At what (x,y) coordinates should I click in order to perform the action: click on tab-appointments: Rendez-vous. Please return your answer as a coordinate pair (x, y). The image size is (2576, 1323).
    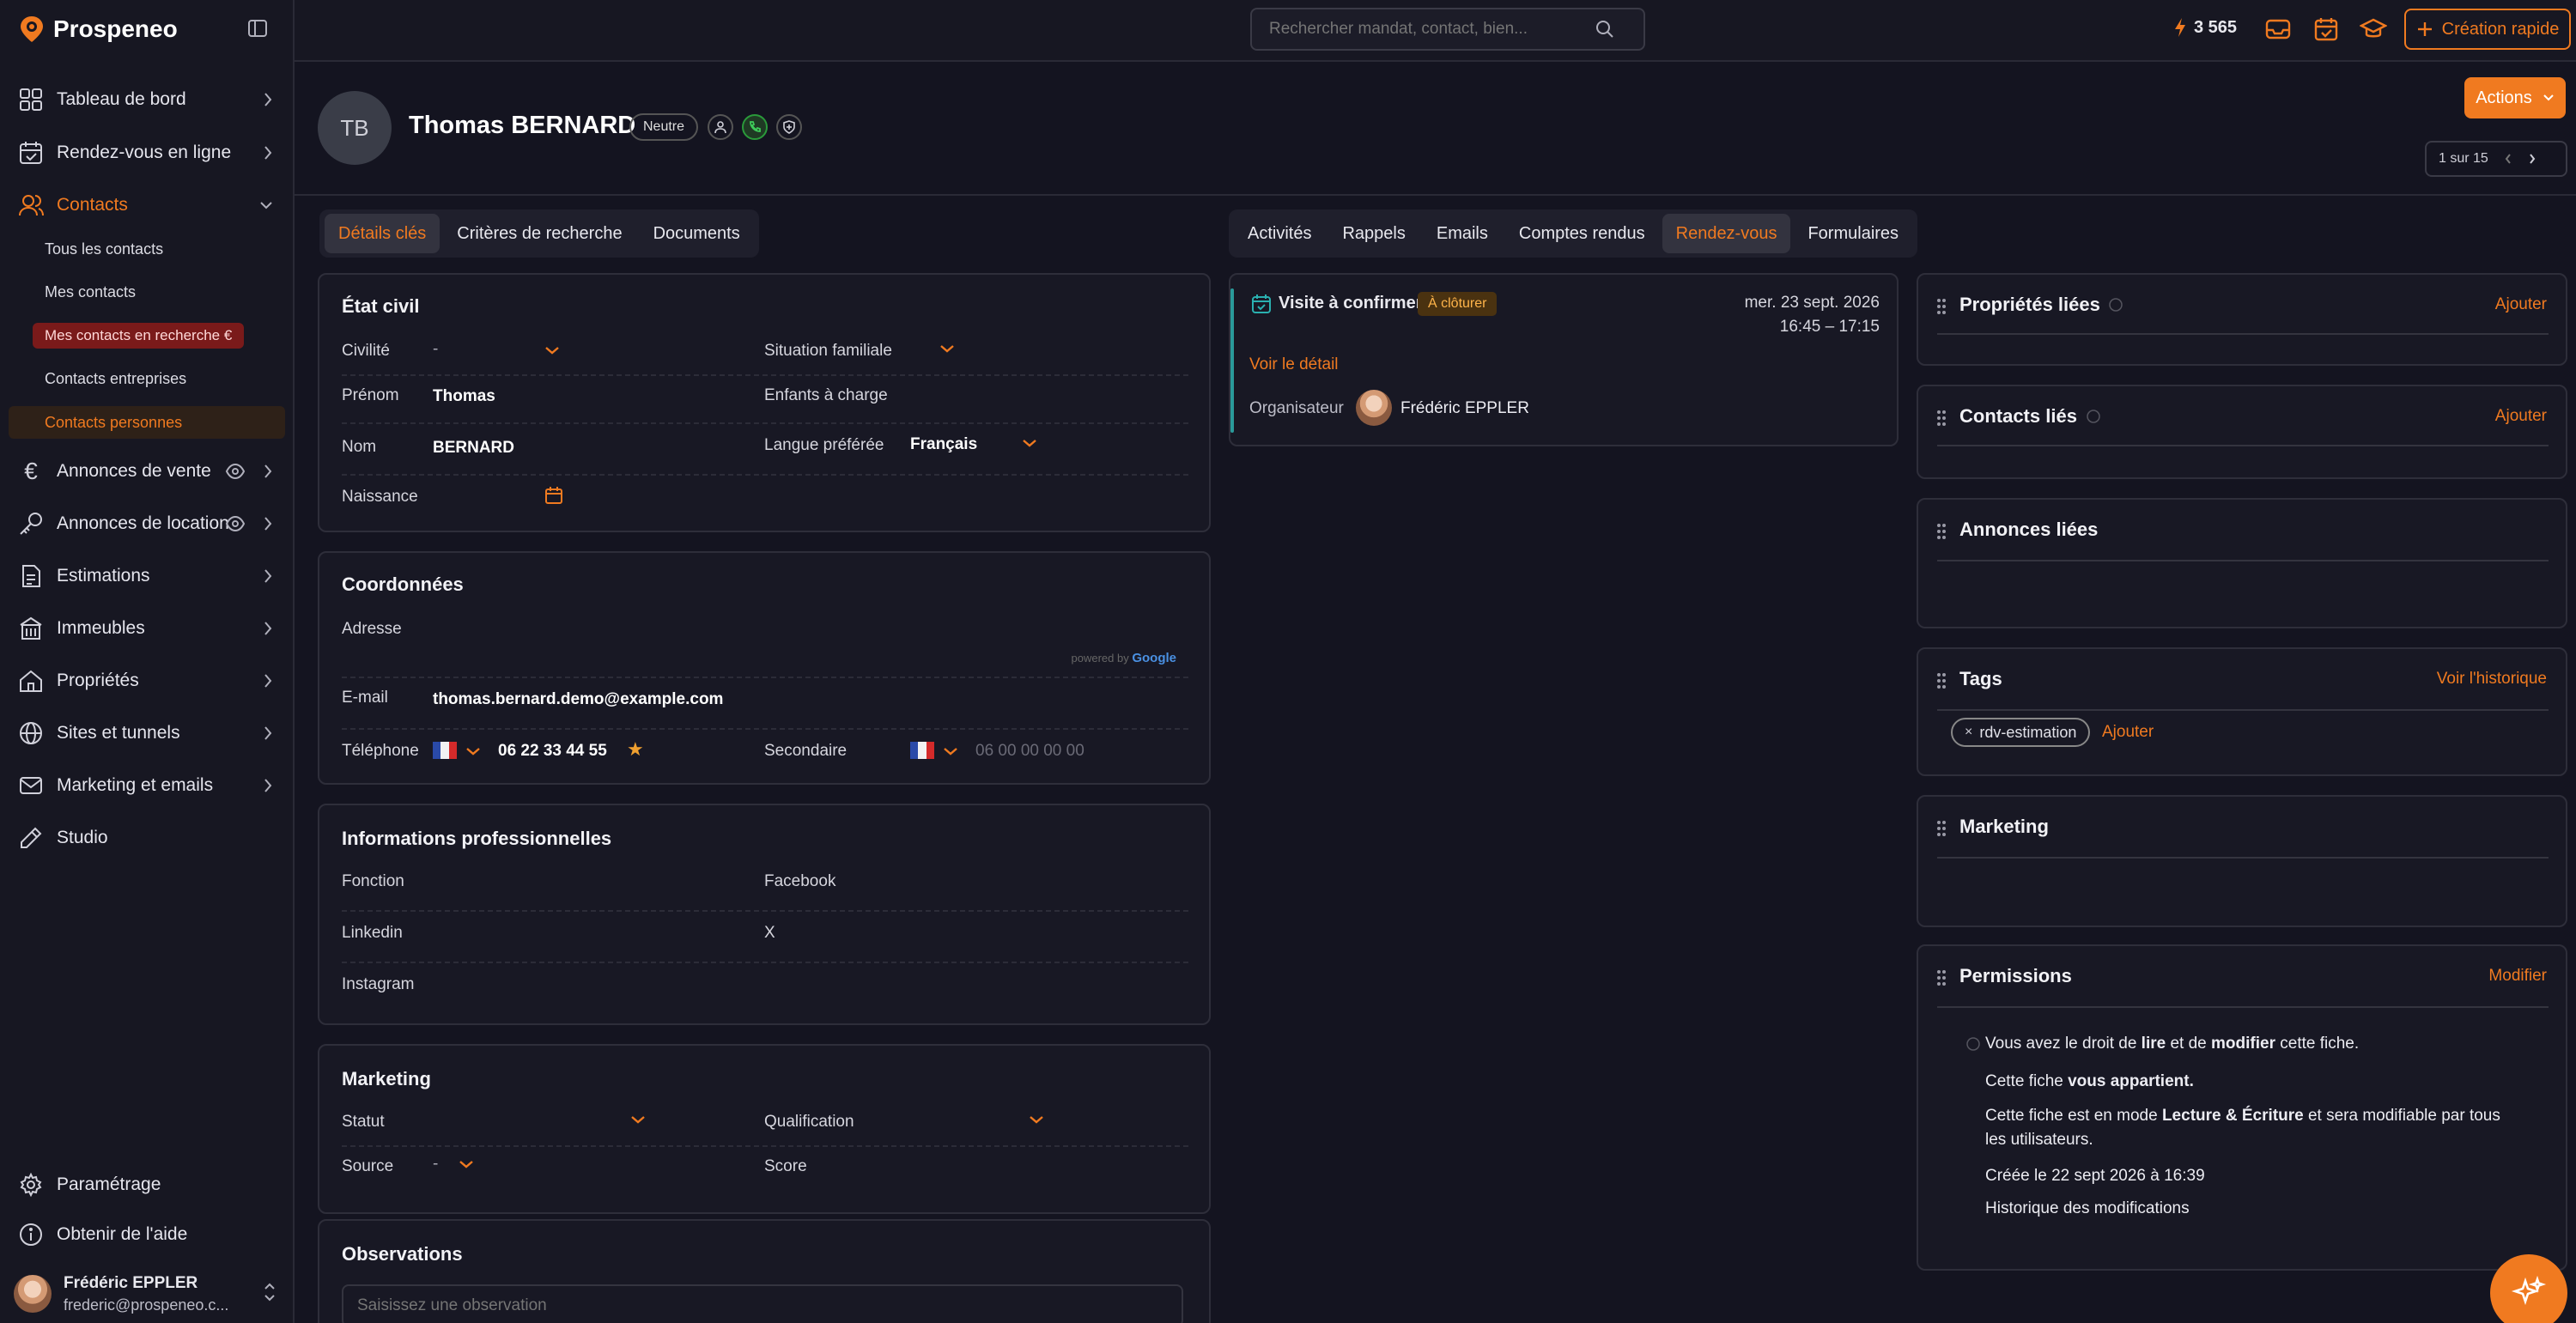
    Looking at the image, I should click on (1726, 233).